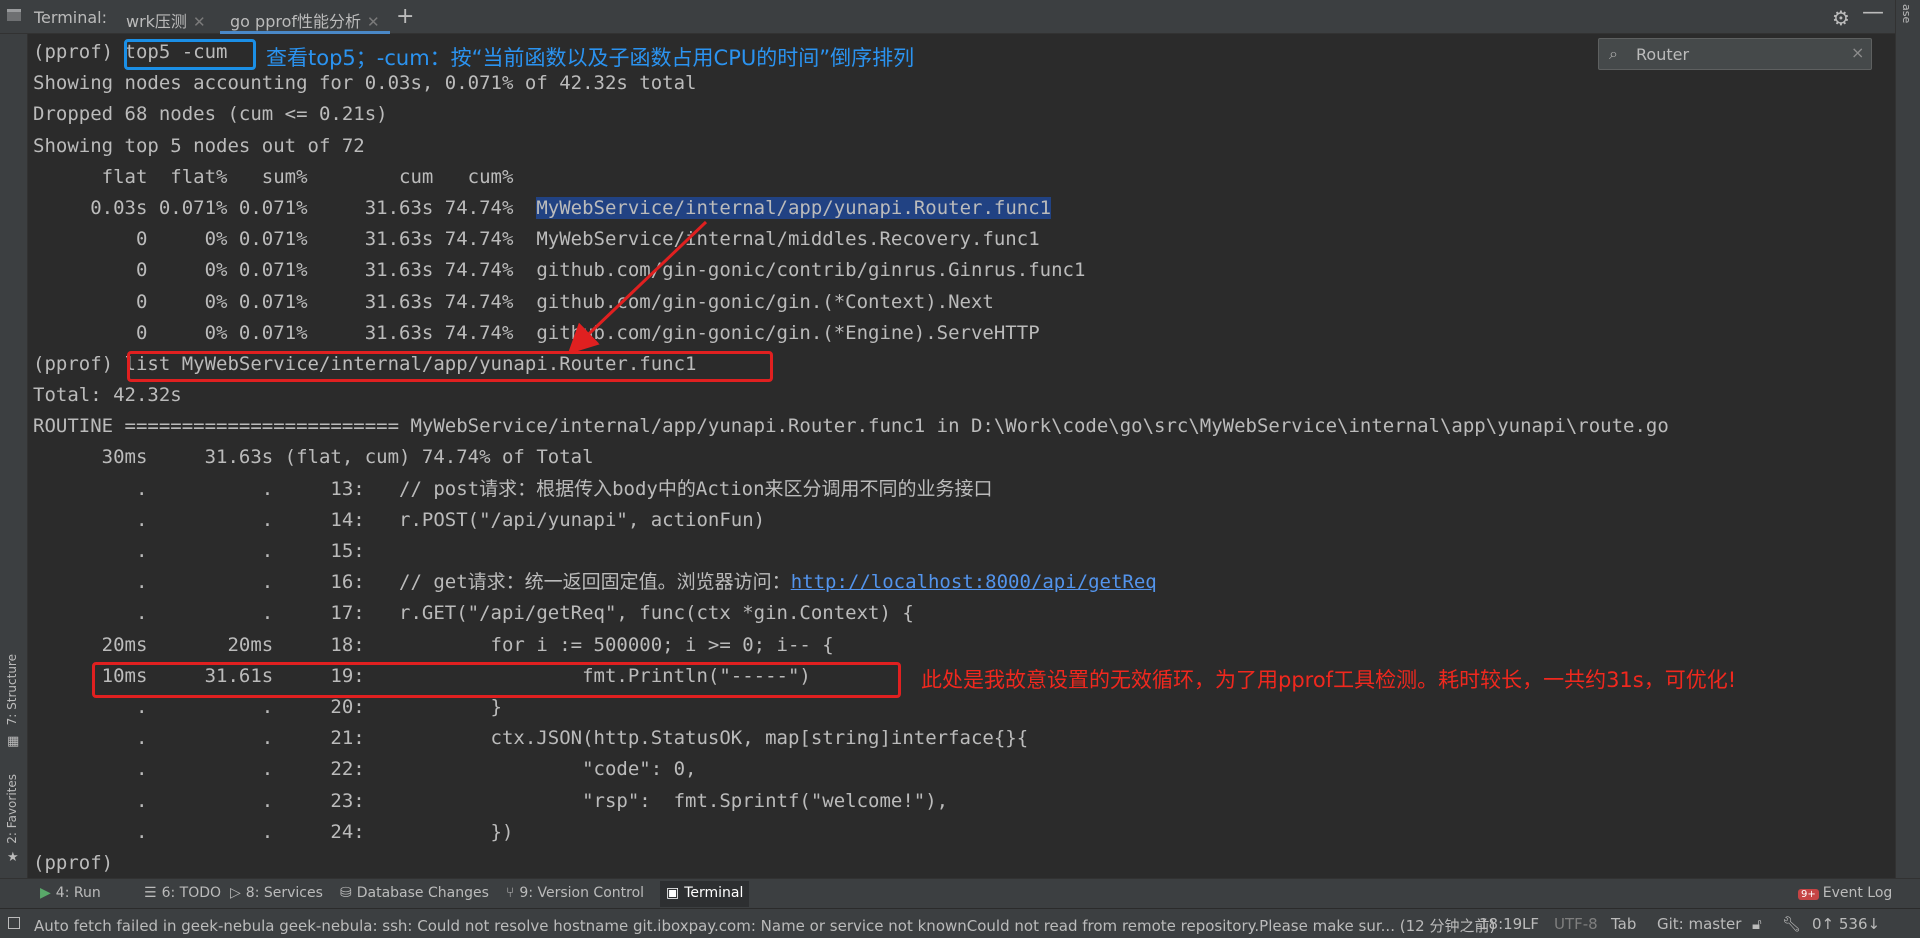  I want to click on terminal-line: . . 23: "rsp": fmt.Sprintf("welcome!"),, so click(491, 800).